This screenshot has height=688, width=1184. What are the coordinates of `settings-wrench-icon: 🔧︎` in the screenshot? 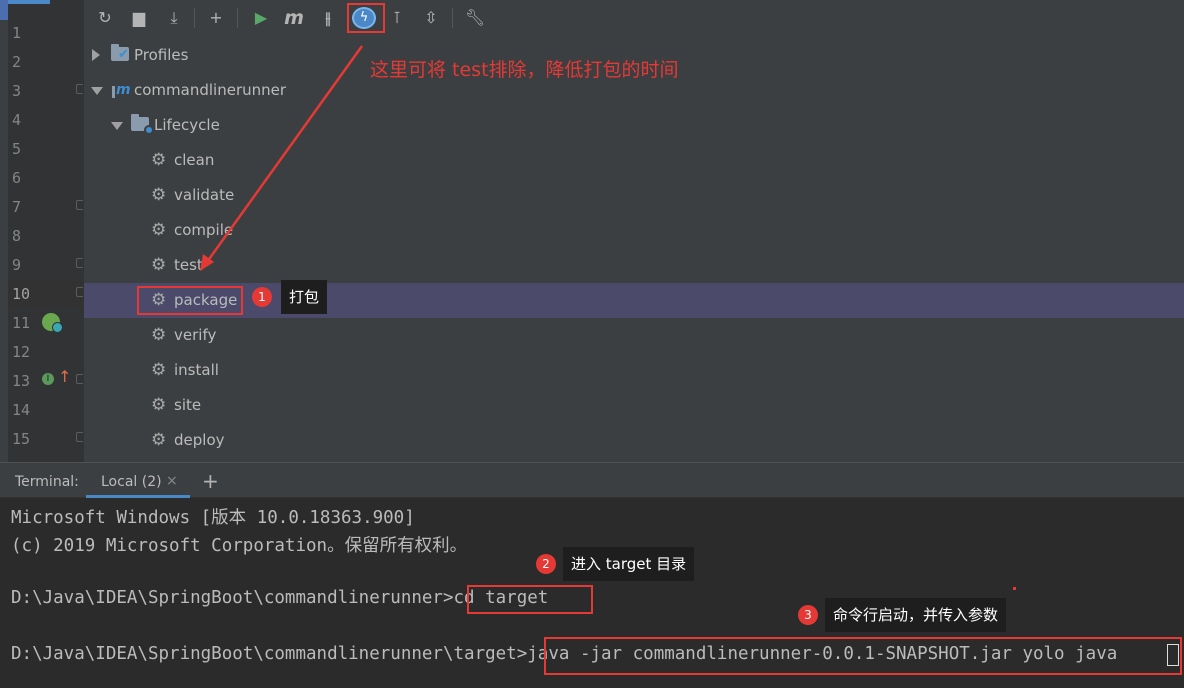 It's located at (475, 18).